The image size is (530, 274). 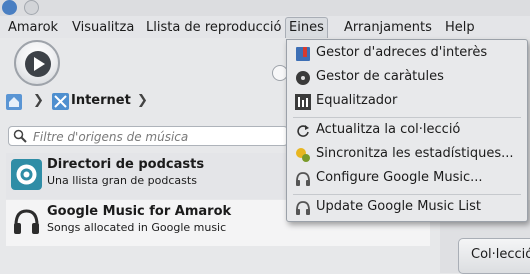 What do you see at coordinates (60, 101) in the screenshot?
I see `internet-icon` at bounding box center [60, 101].